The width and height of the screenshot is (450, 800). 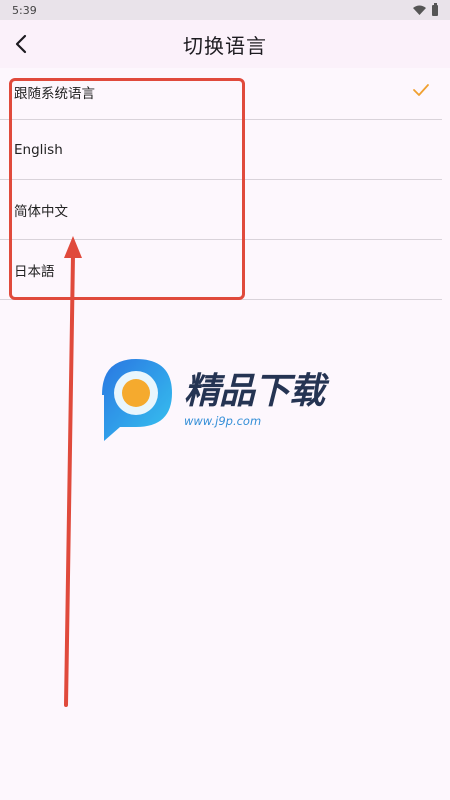 I want to click on watermark-title: 精品下载, so click(x=254, y=391).